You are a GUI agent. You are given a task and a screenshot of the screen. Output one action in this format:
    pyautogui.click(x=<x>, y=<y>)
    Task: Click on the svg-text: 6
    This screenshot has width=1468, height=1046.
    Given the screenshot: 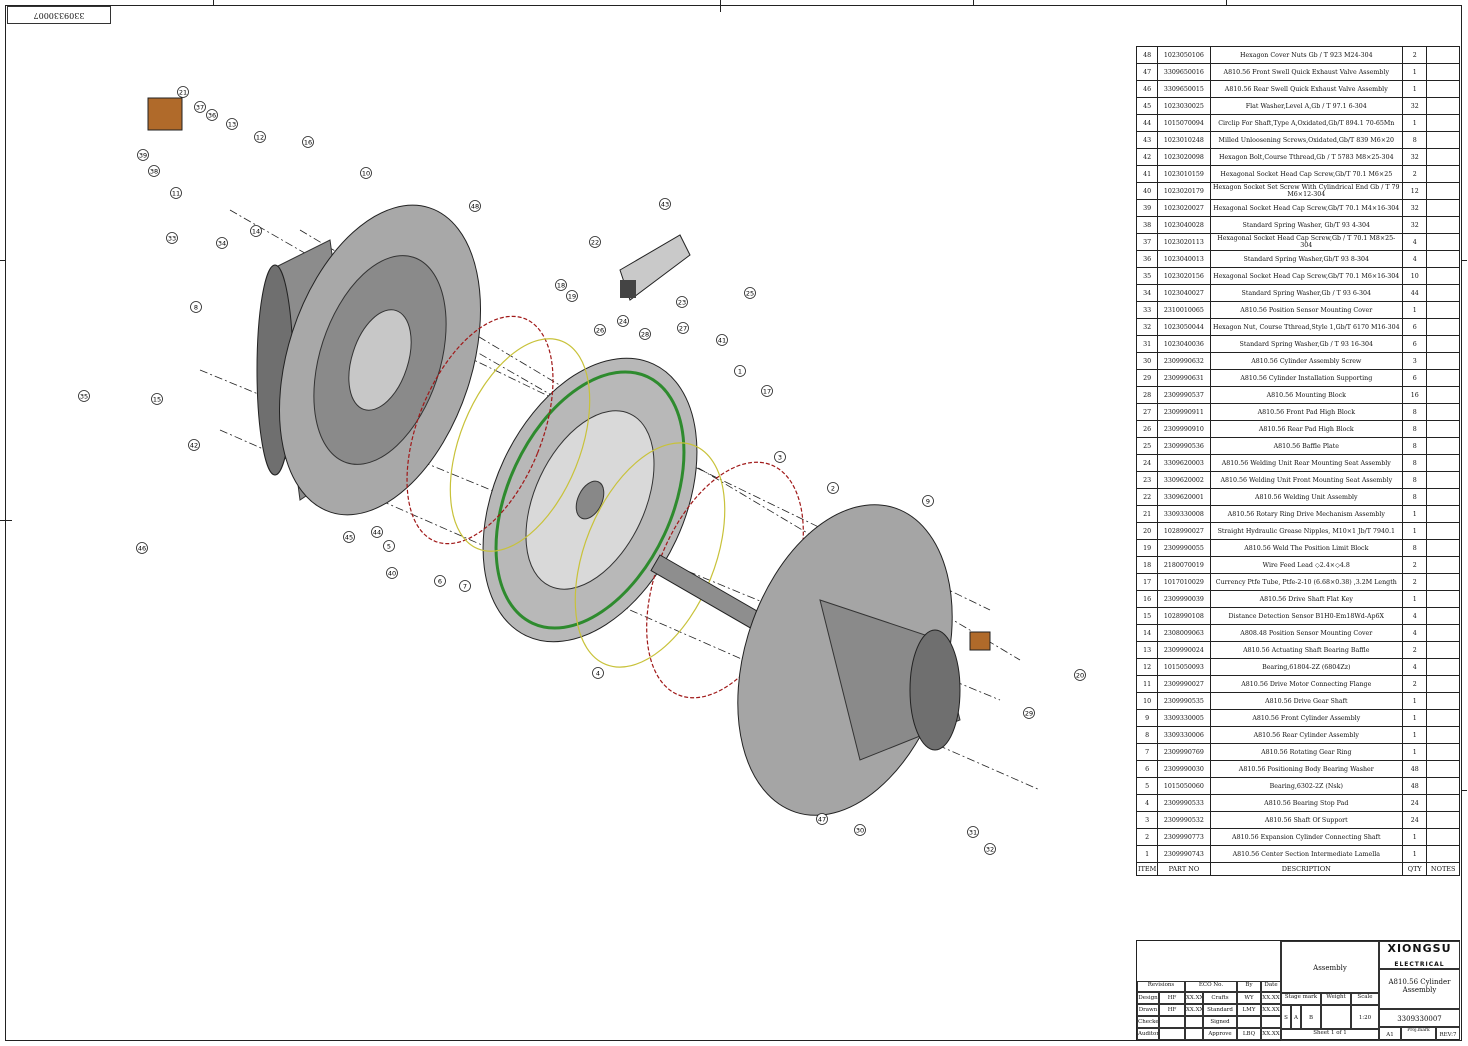 What is the action you would take?
    pyautogui.click(x=440, y=581)
    